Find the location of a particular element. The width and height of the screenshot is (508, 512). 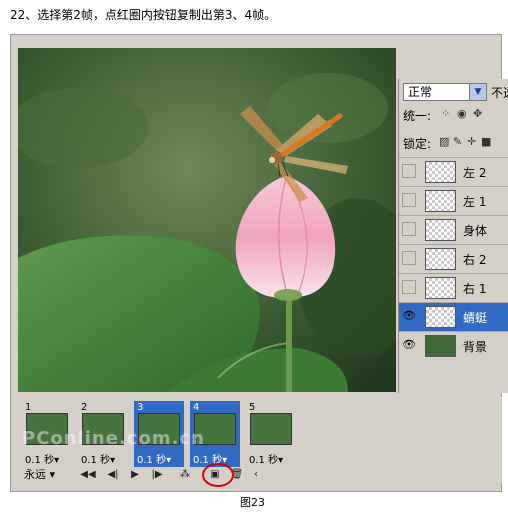

chevron-down-icon: ▼ is located at coordinates (477, 92).